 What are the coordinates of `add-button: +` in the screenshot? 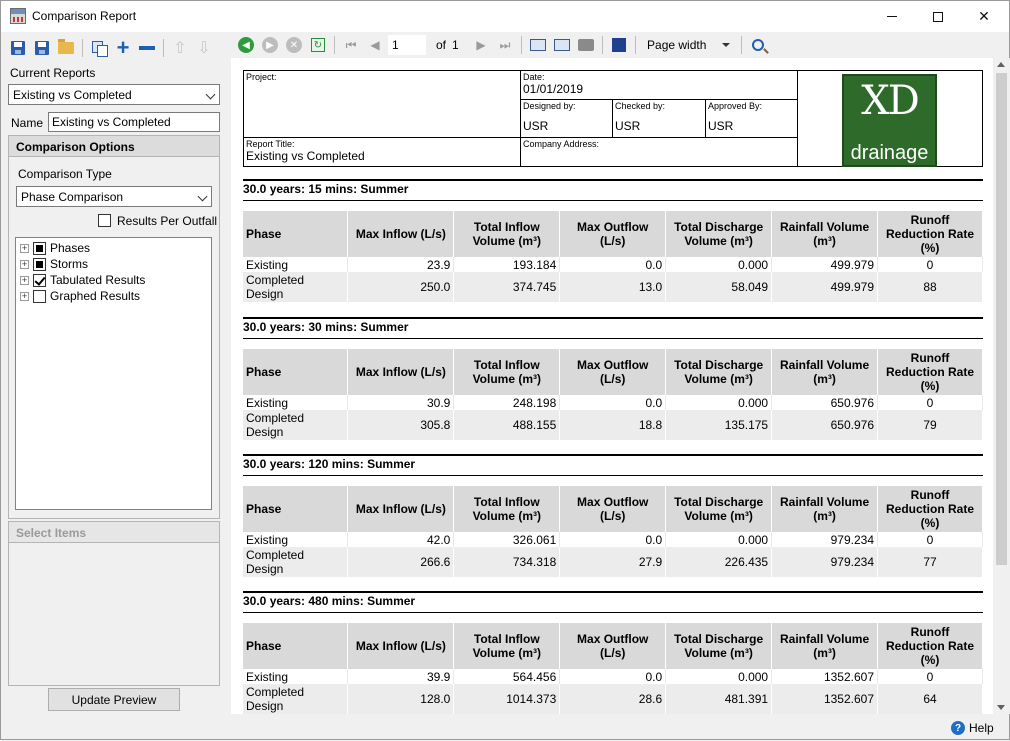 It's located at (123, 48).